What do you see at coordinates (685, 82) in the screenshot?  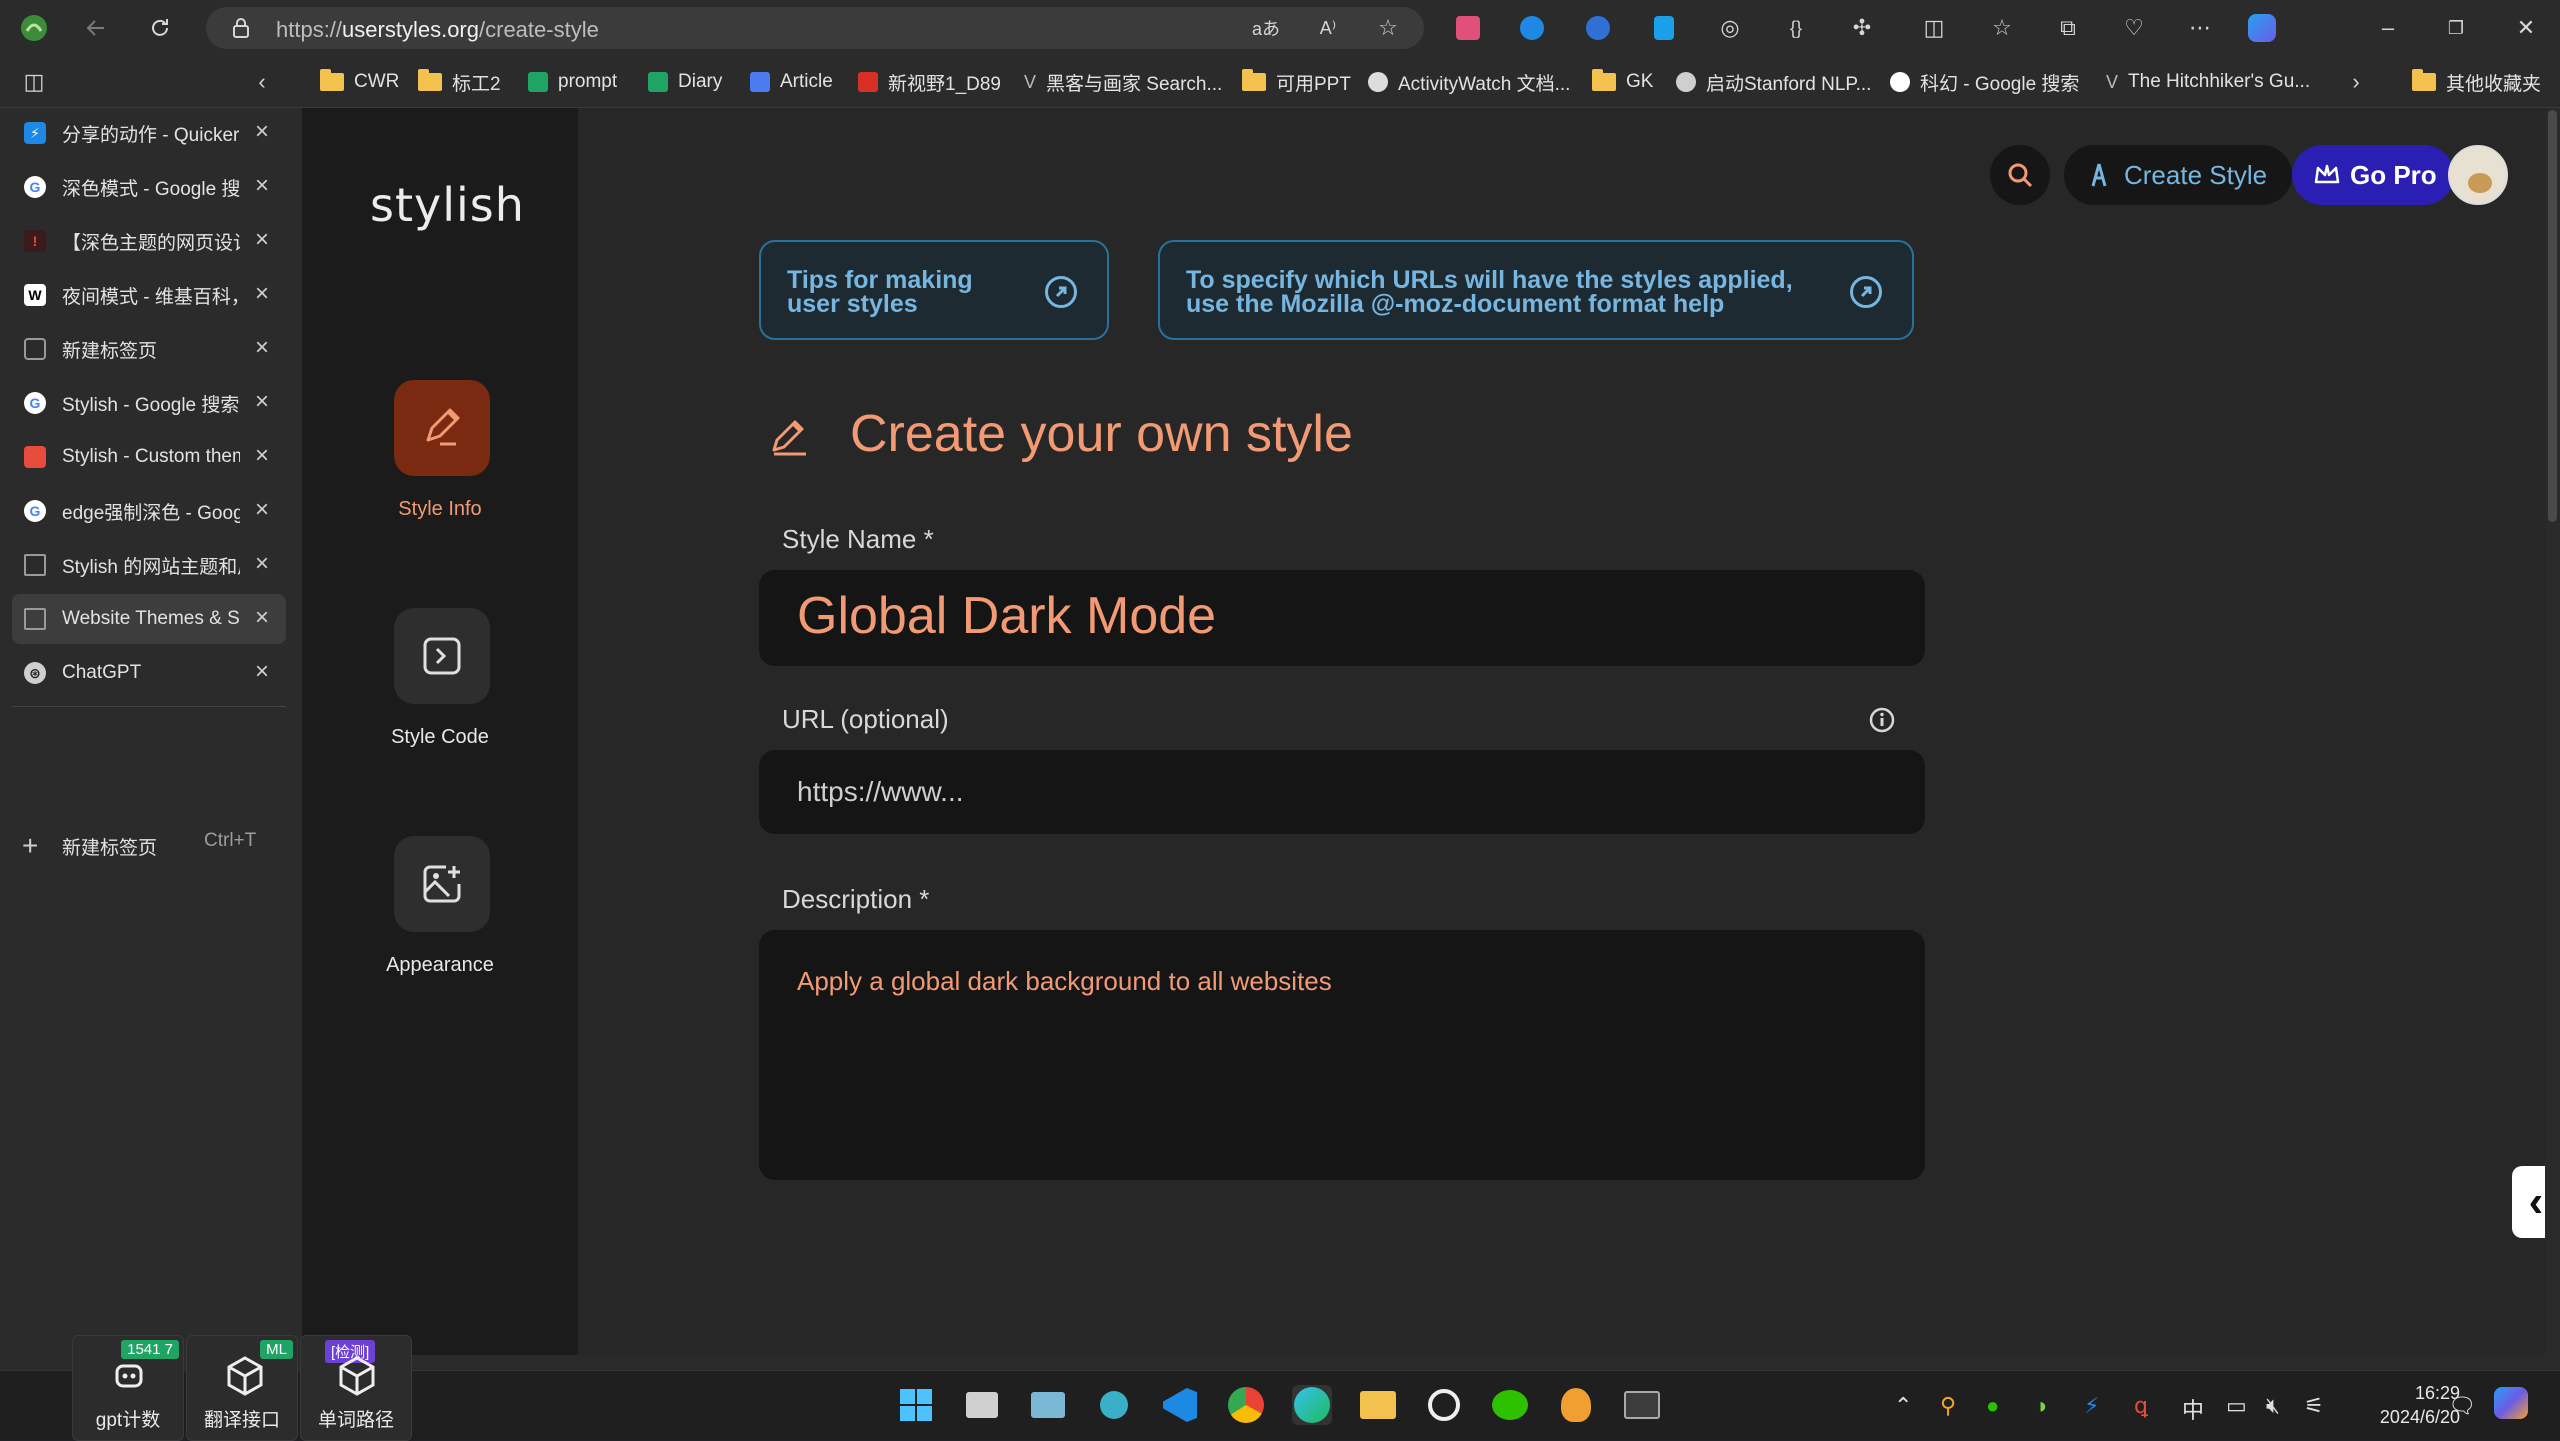 I see `bookmark-item: Diary` at bounding box center [685, 82].